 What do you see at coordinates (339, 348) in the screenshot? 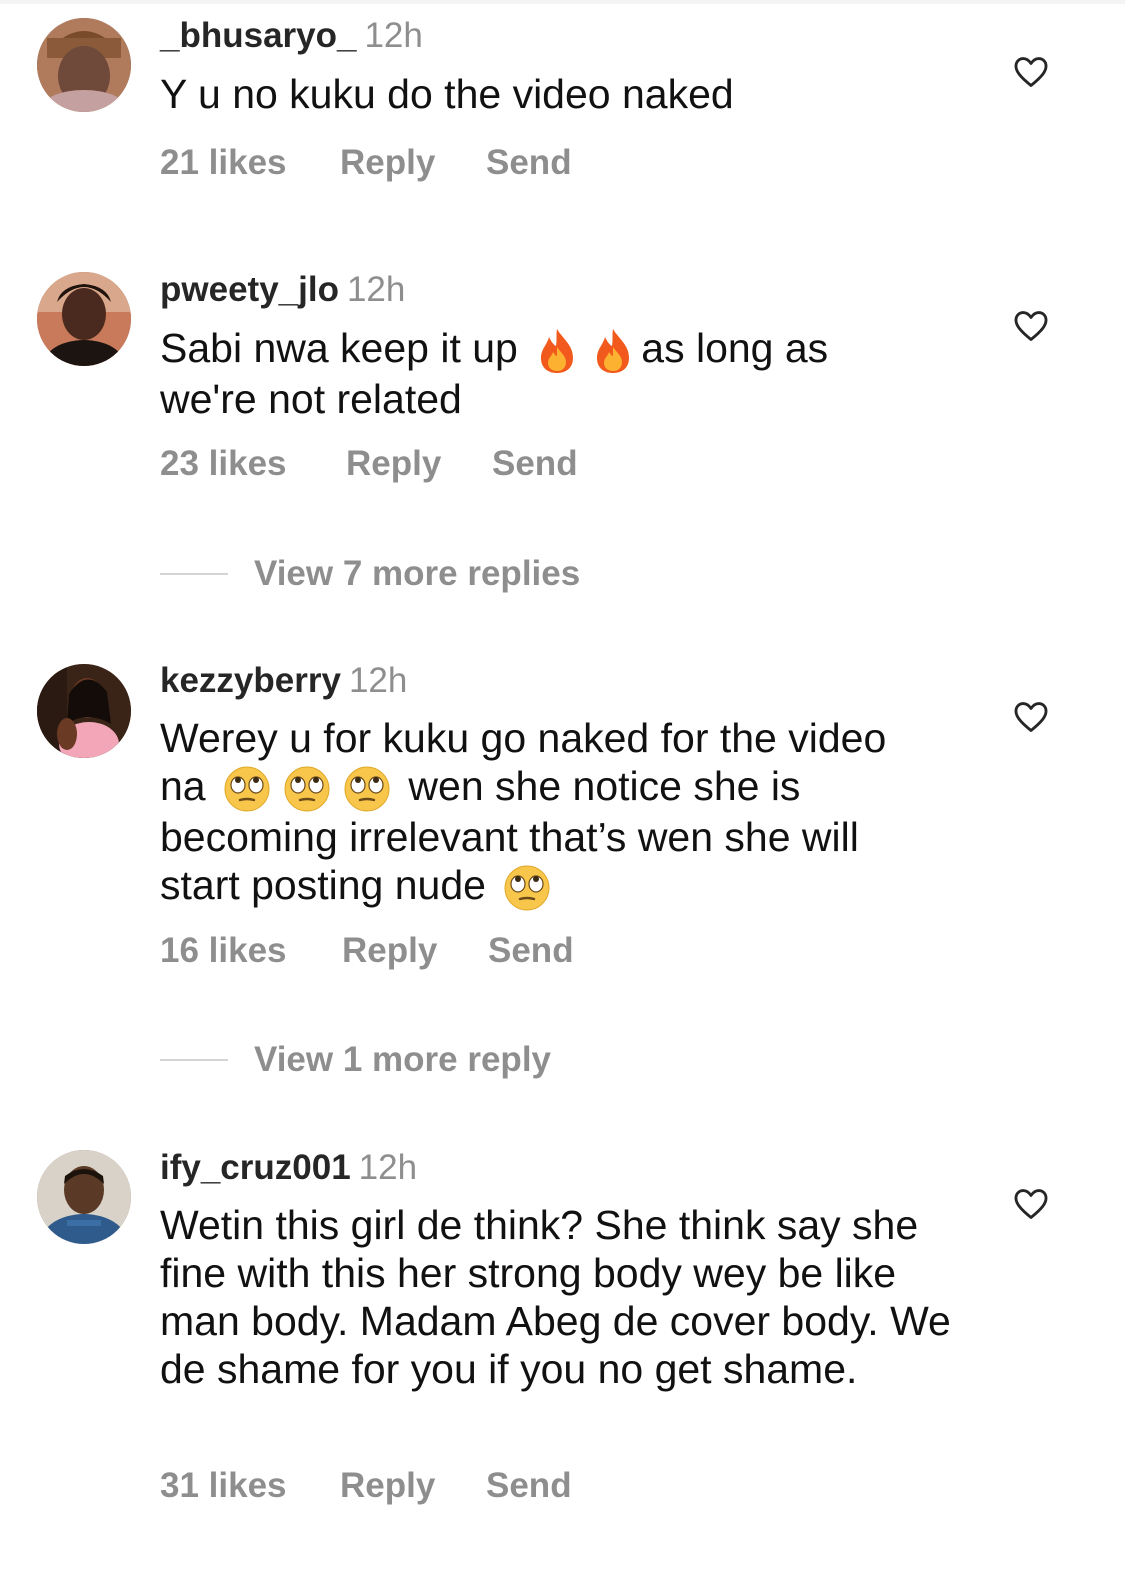
I see `comment-text-part: Sabi nwa keep it up` at bounding box center [339, 348].